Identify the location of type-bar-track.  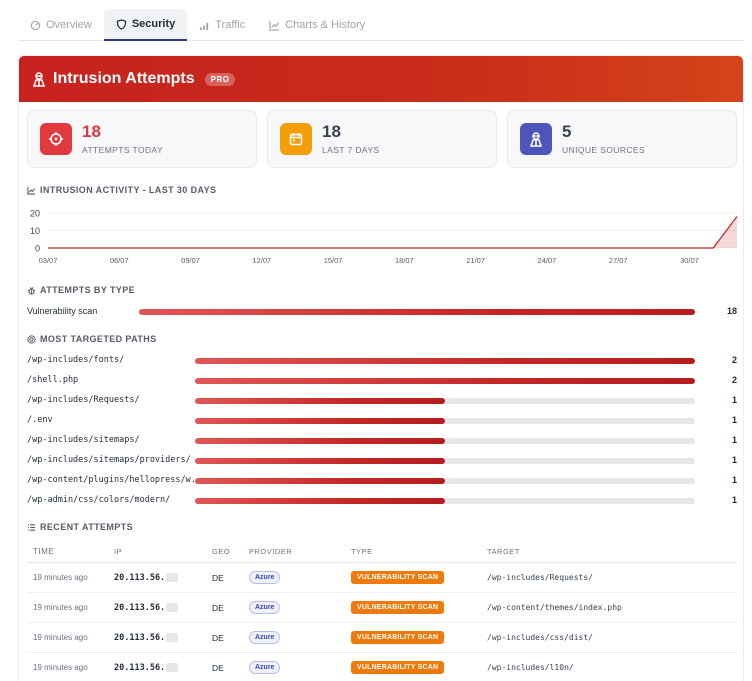
(417, 312).